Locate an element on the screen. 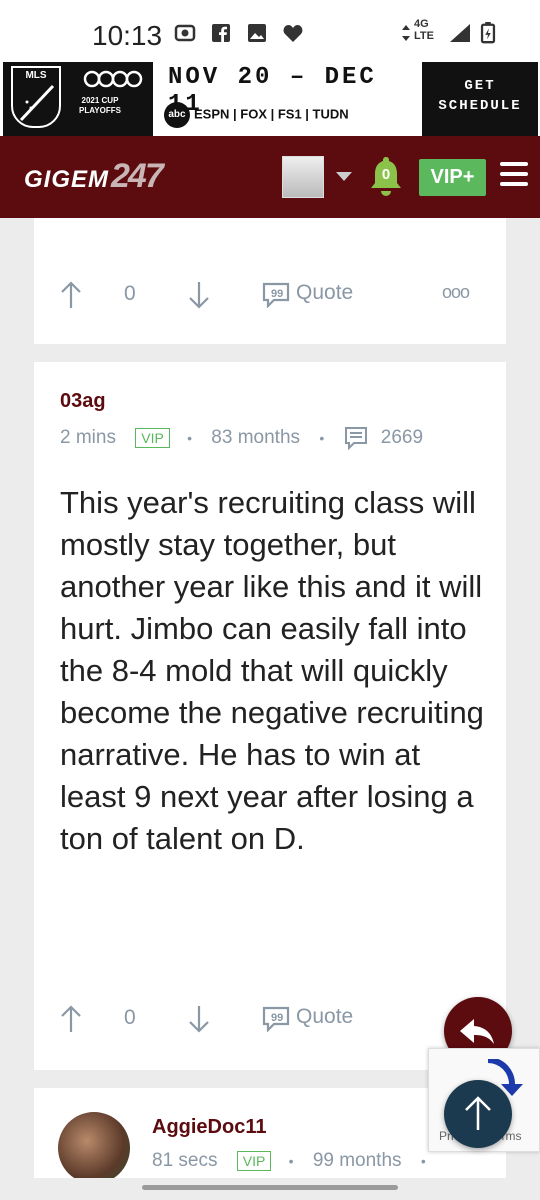  post-actions: 0 99 Quote ooo is located at coordinates (270, 296).